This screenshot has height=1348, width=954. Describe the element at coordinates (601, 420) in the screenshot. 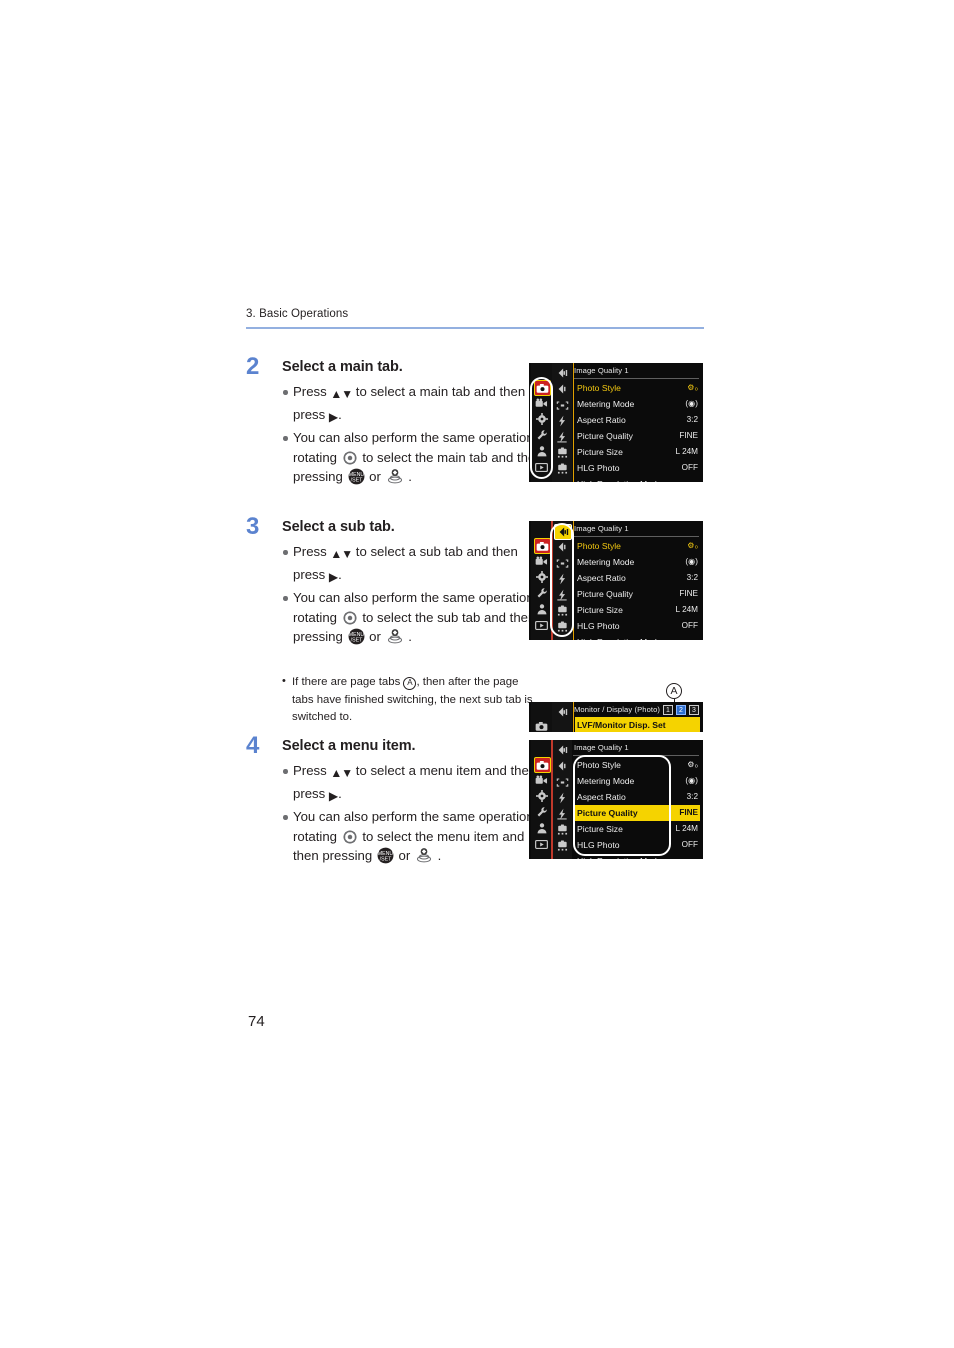

I see `menu-row-label: Aspect Ratio` at that location.